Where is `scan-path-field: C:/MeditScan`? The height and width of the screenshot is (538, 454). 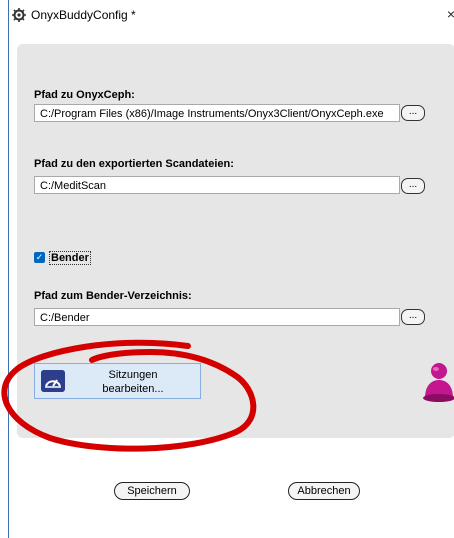
scan-path-field: C:/MeditScan is located at coordinates (217, 185).